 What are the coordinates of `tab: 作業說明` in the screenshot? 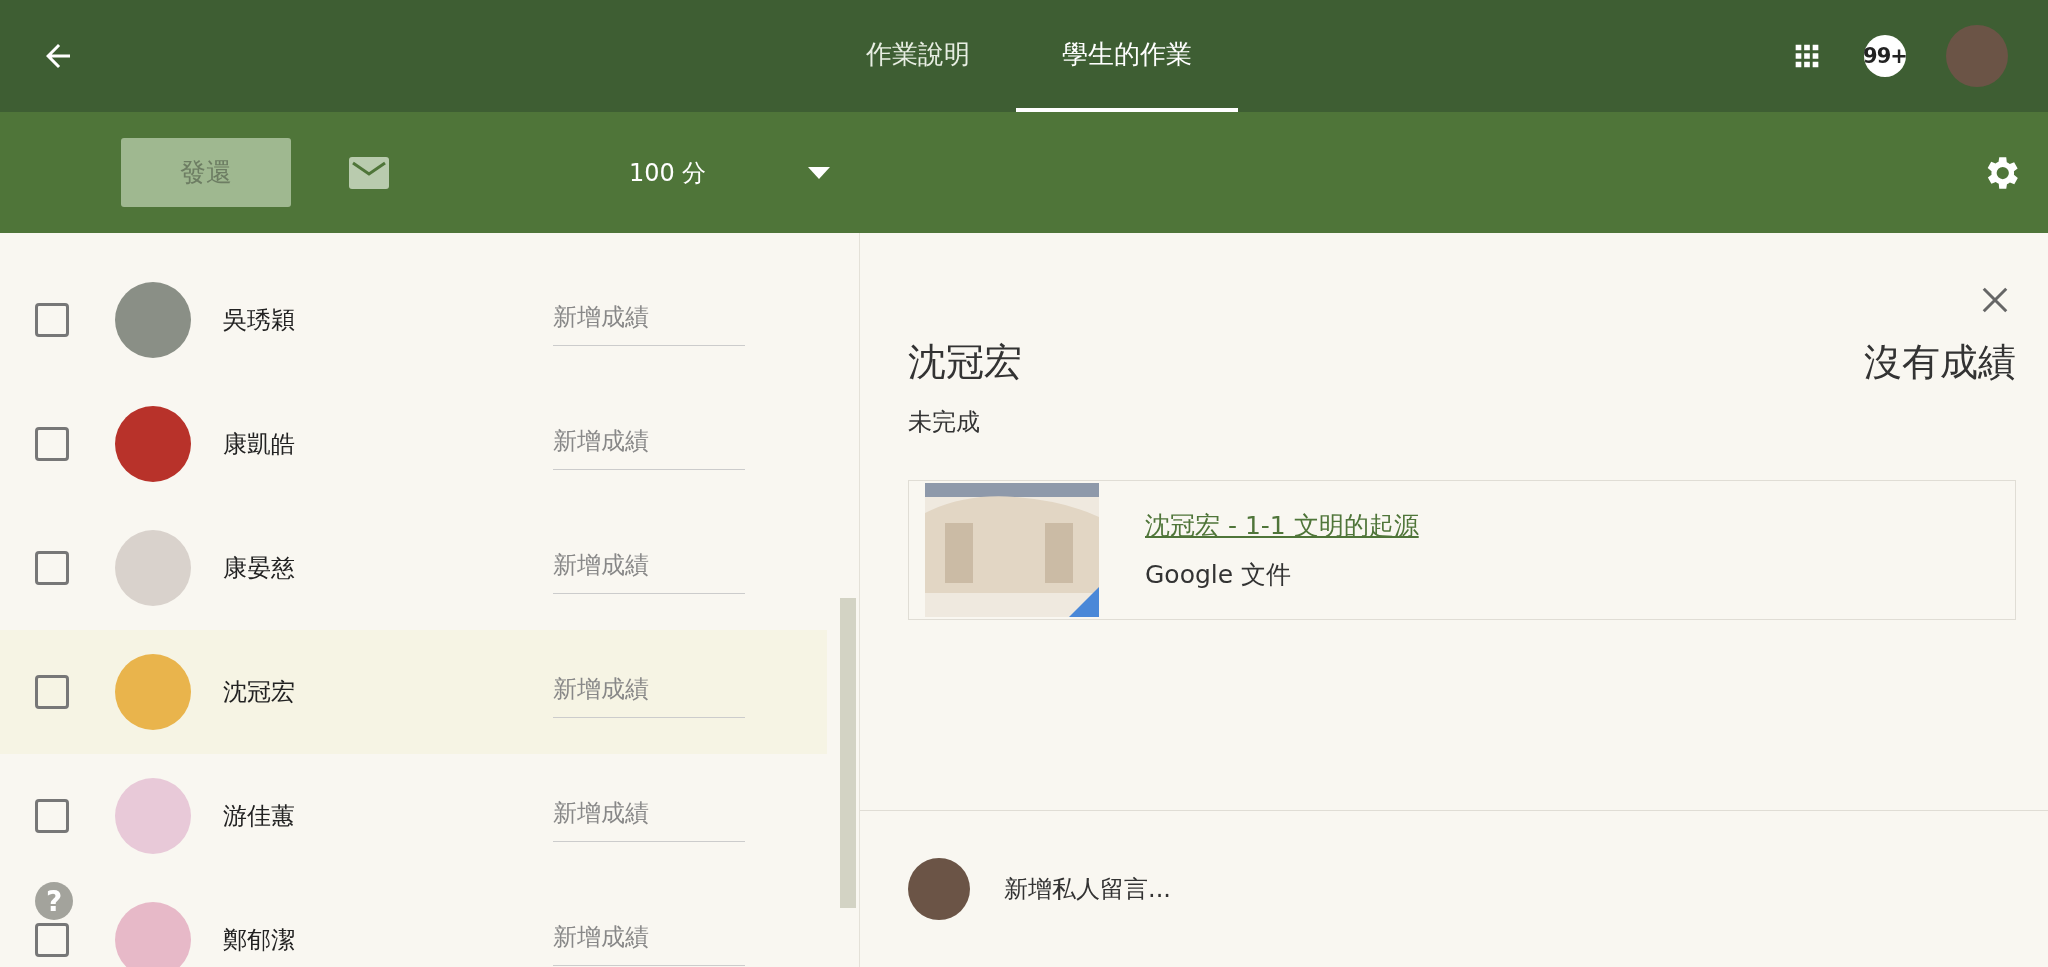 It's located at (918, 56).